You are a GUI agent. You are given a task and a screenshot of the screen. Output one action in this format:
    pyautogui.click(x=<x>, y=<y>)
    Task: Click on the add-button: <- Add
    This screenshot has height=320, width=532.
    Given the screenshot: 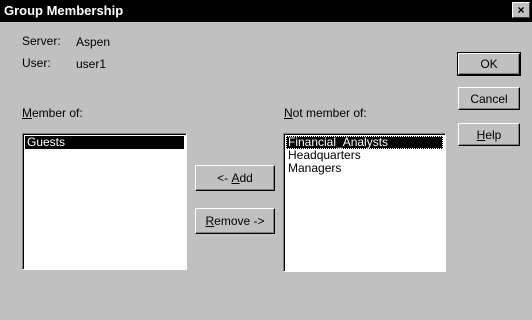 What is the action you would take?
    pyautogui.click(x=235, y=178)
    